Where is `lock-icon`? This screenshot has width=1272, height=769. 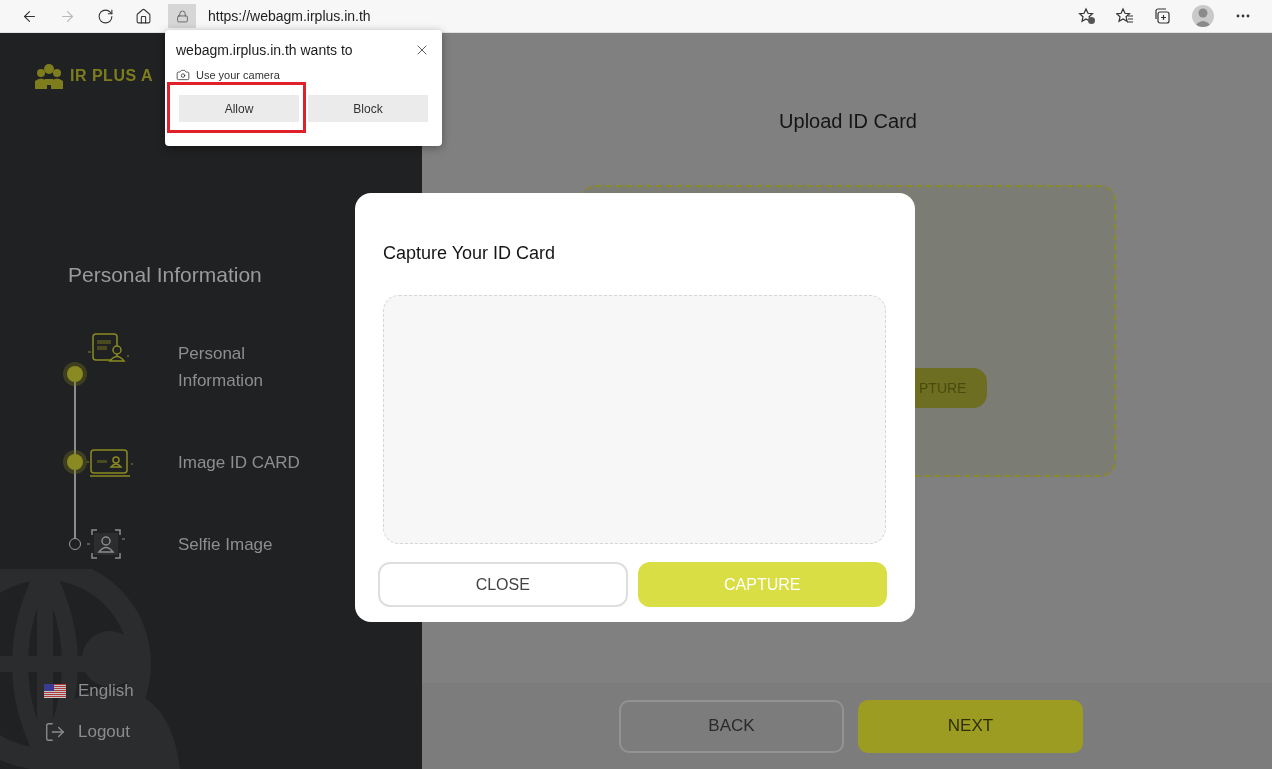
lock-icon is located at coordinates (182, 16).